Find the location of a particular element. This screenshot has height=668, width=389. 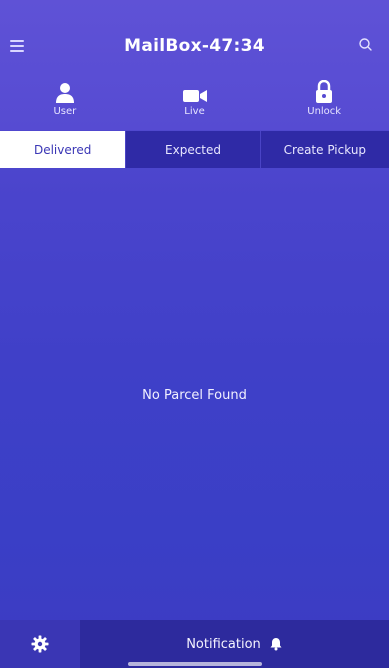

video-camera-icon is located at coordinates (195, 91).